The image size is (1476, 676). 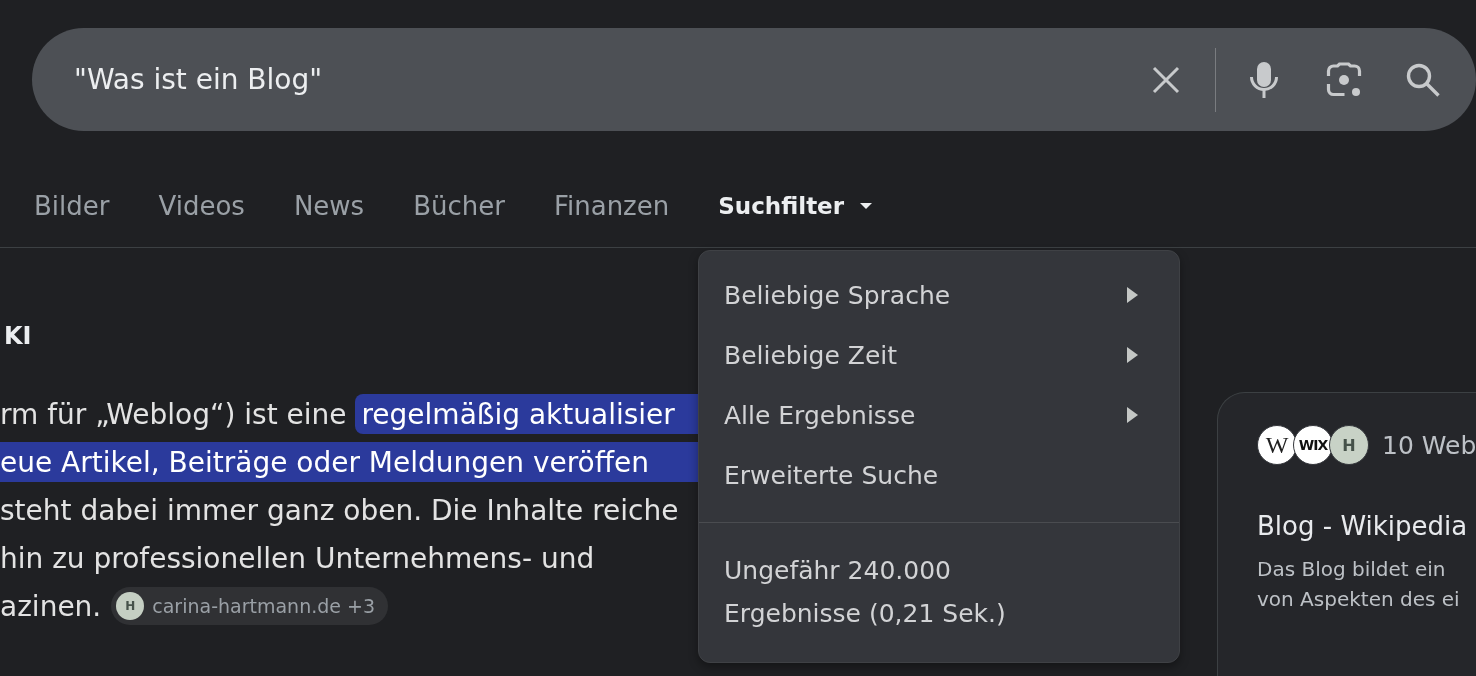 What do you see at coordinates (595, 79) in the screenshot?
I see `search-input: "Was ist ein Blog"` at bounding box center [595, 79].